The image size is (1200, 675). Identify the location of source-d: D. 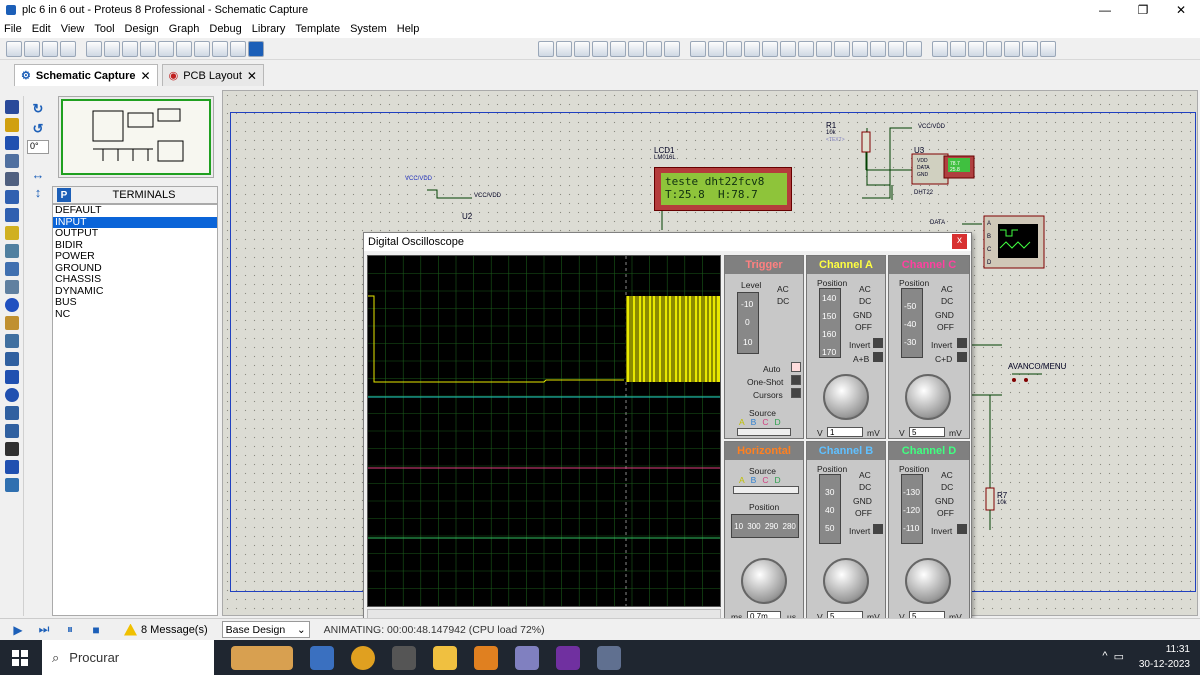
(777, 422).